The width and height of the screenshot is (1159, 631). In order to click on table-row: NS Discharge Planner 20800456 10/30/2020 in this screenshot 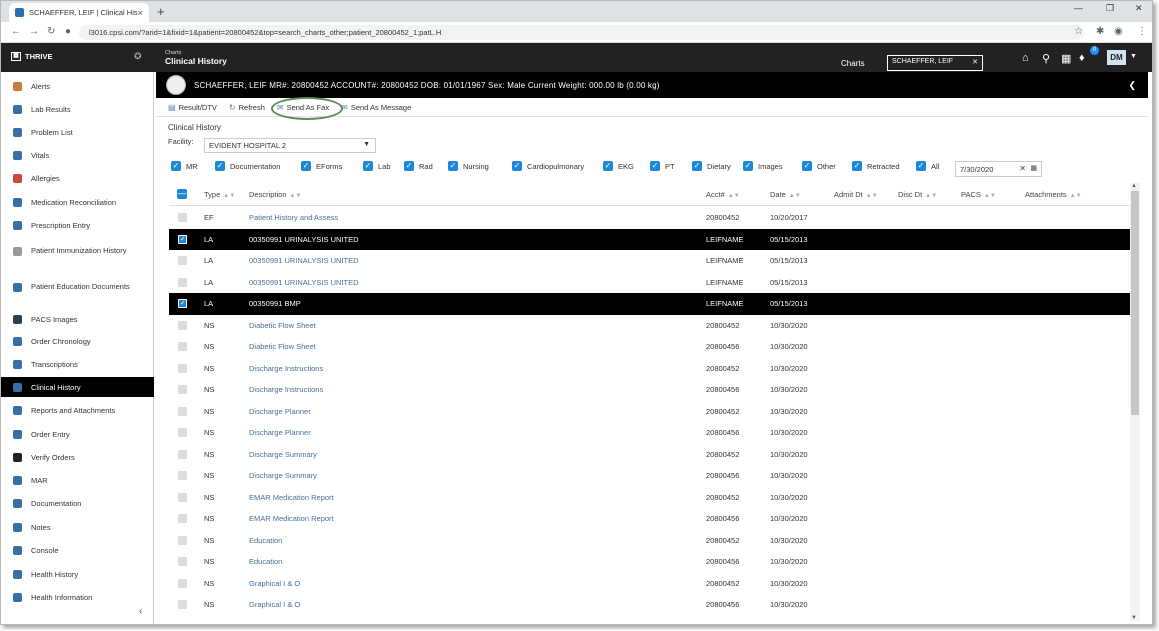, I will do `click(649, 433)`.